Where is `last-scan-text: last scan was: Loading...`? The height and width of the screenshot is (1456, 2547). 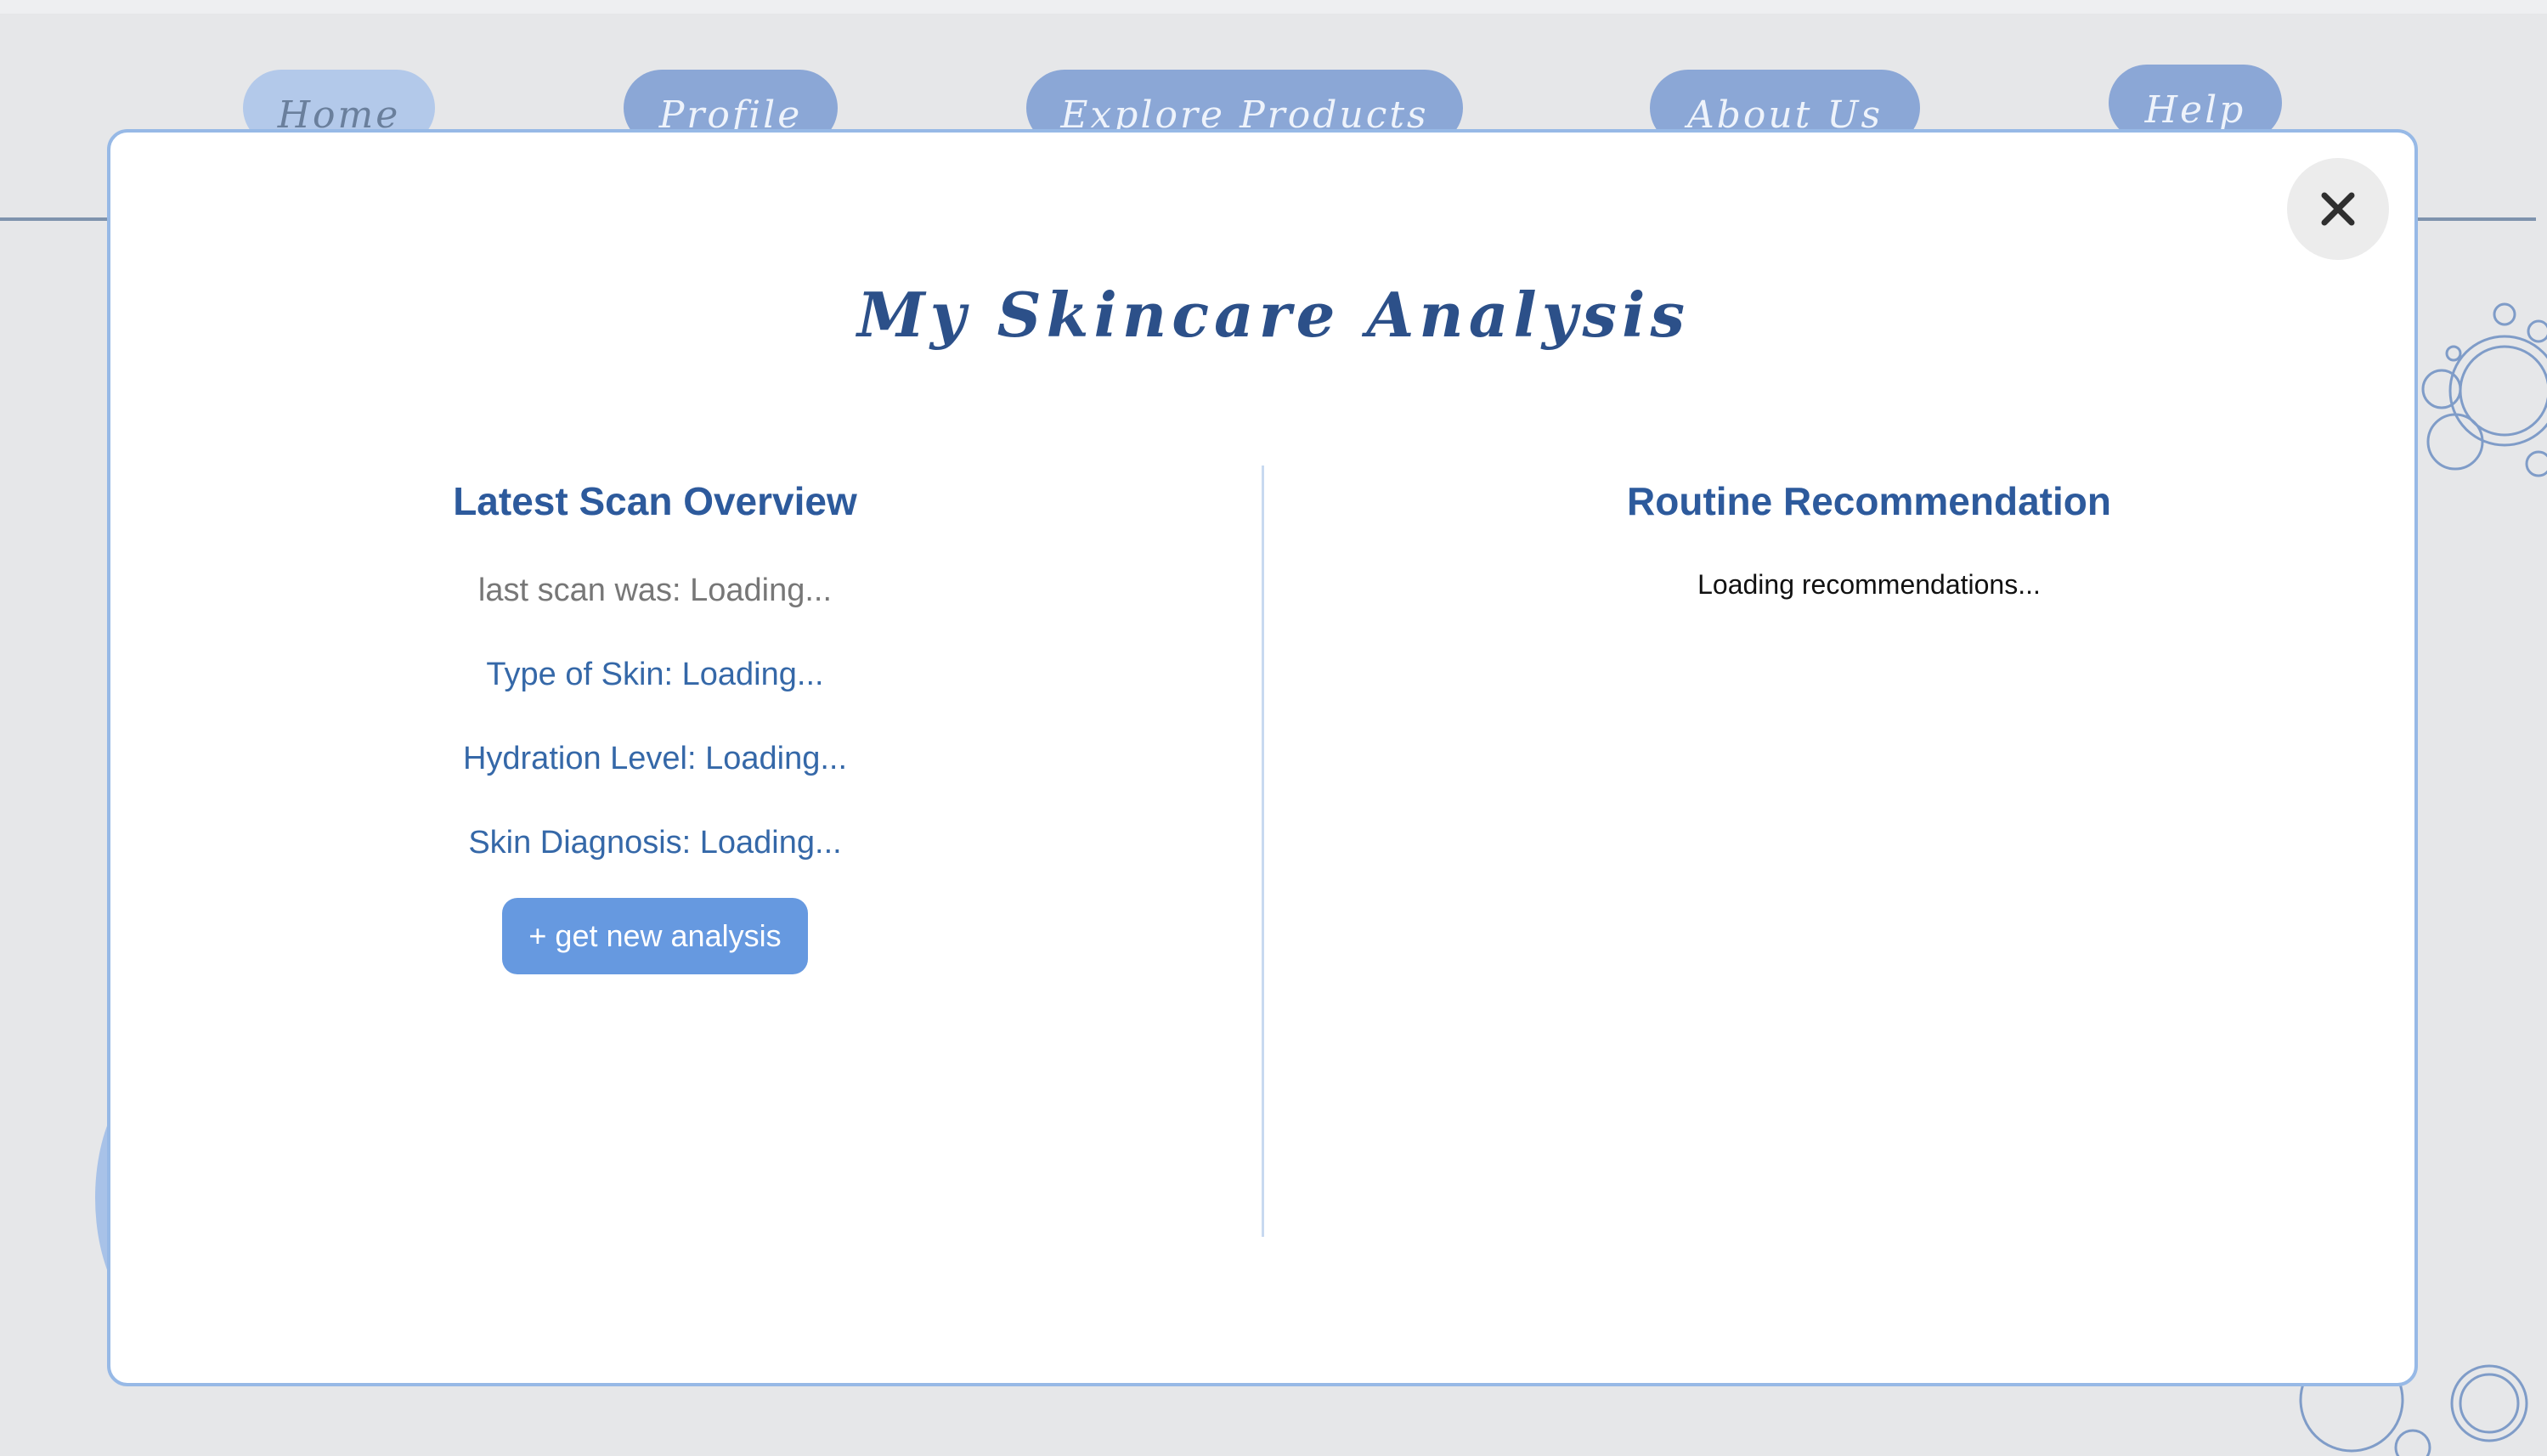
last-scan-text: last scan was: Loading... is located at coordinates (655, 591).